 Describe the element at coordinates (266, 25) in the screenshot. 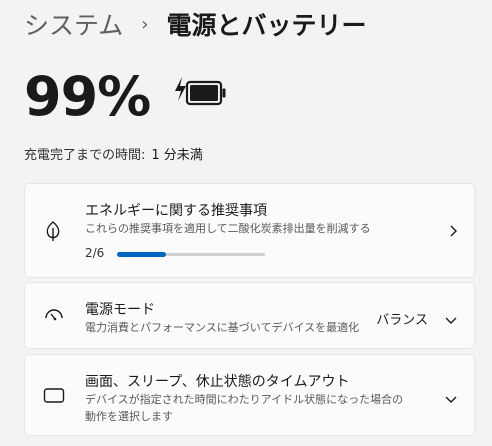

I see `page-title: 電源とバッテリー` at that location.